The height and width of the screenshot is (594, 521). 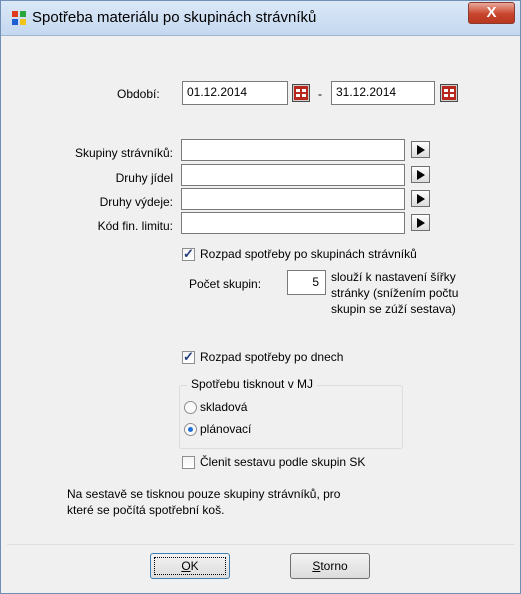 What do you see at coordinates (223, 407) in the screenshot?
I see `unit-stock-label: skladová` at bounding box center [223, 407].